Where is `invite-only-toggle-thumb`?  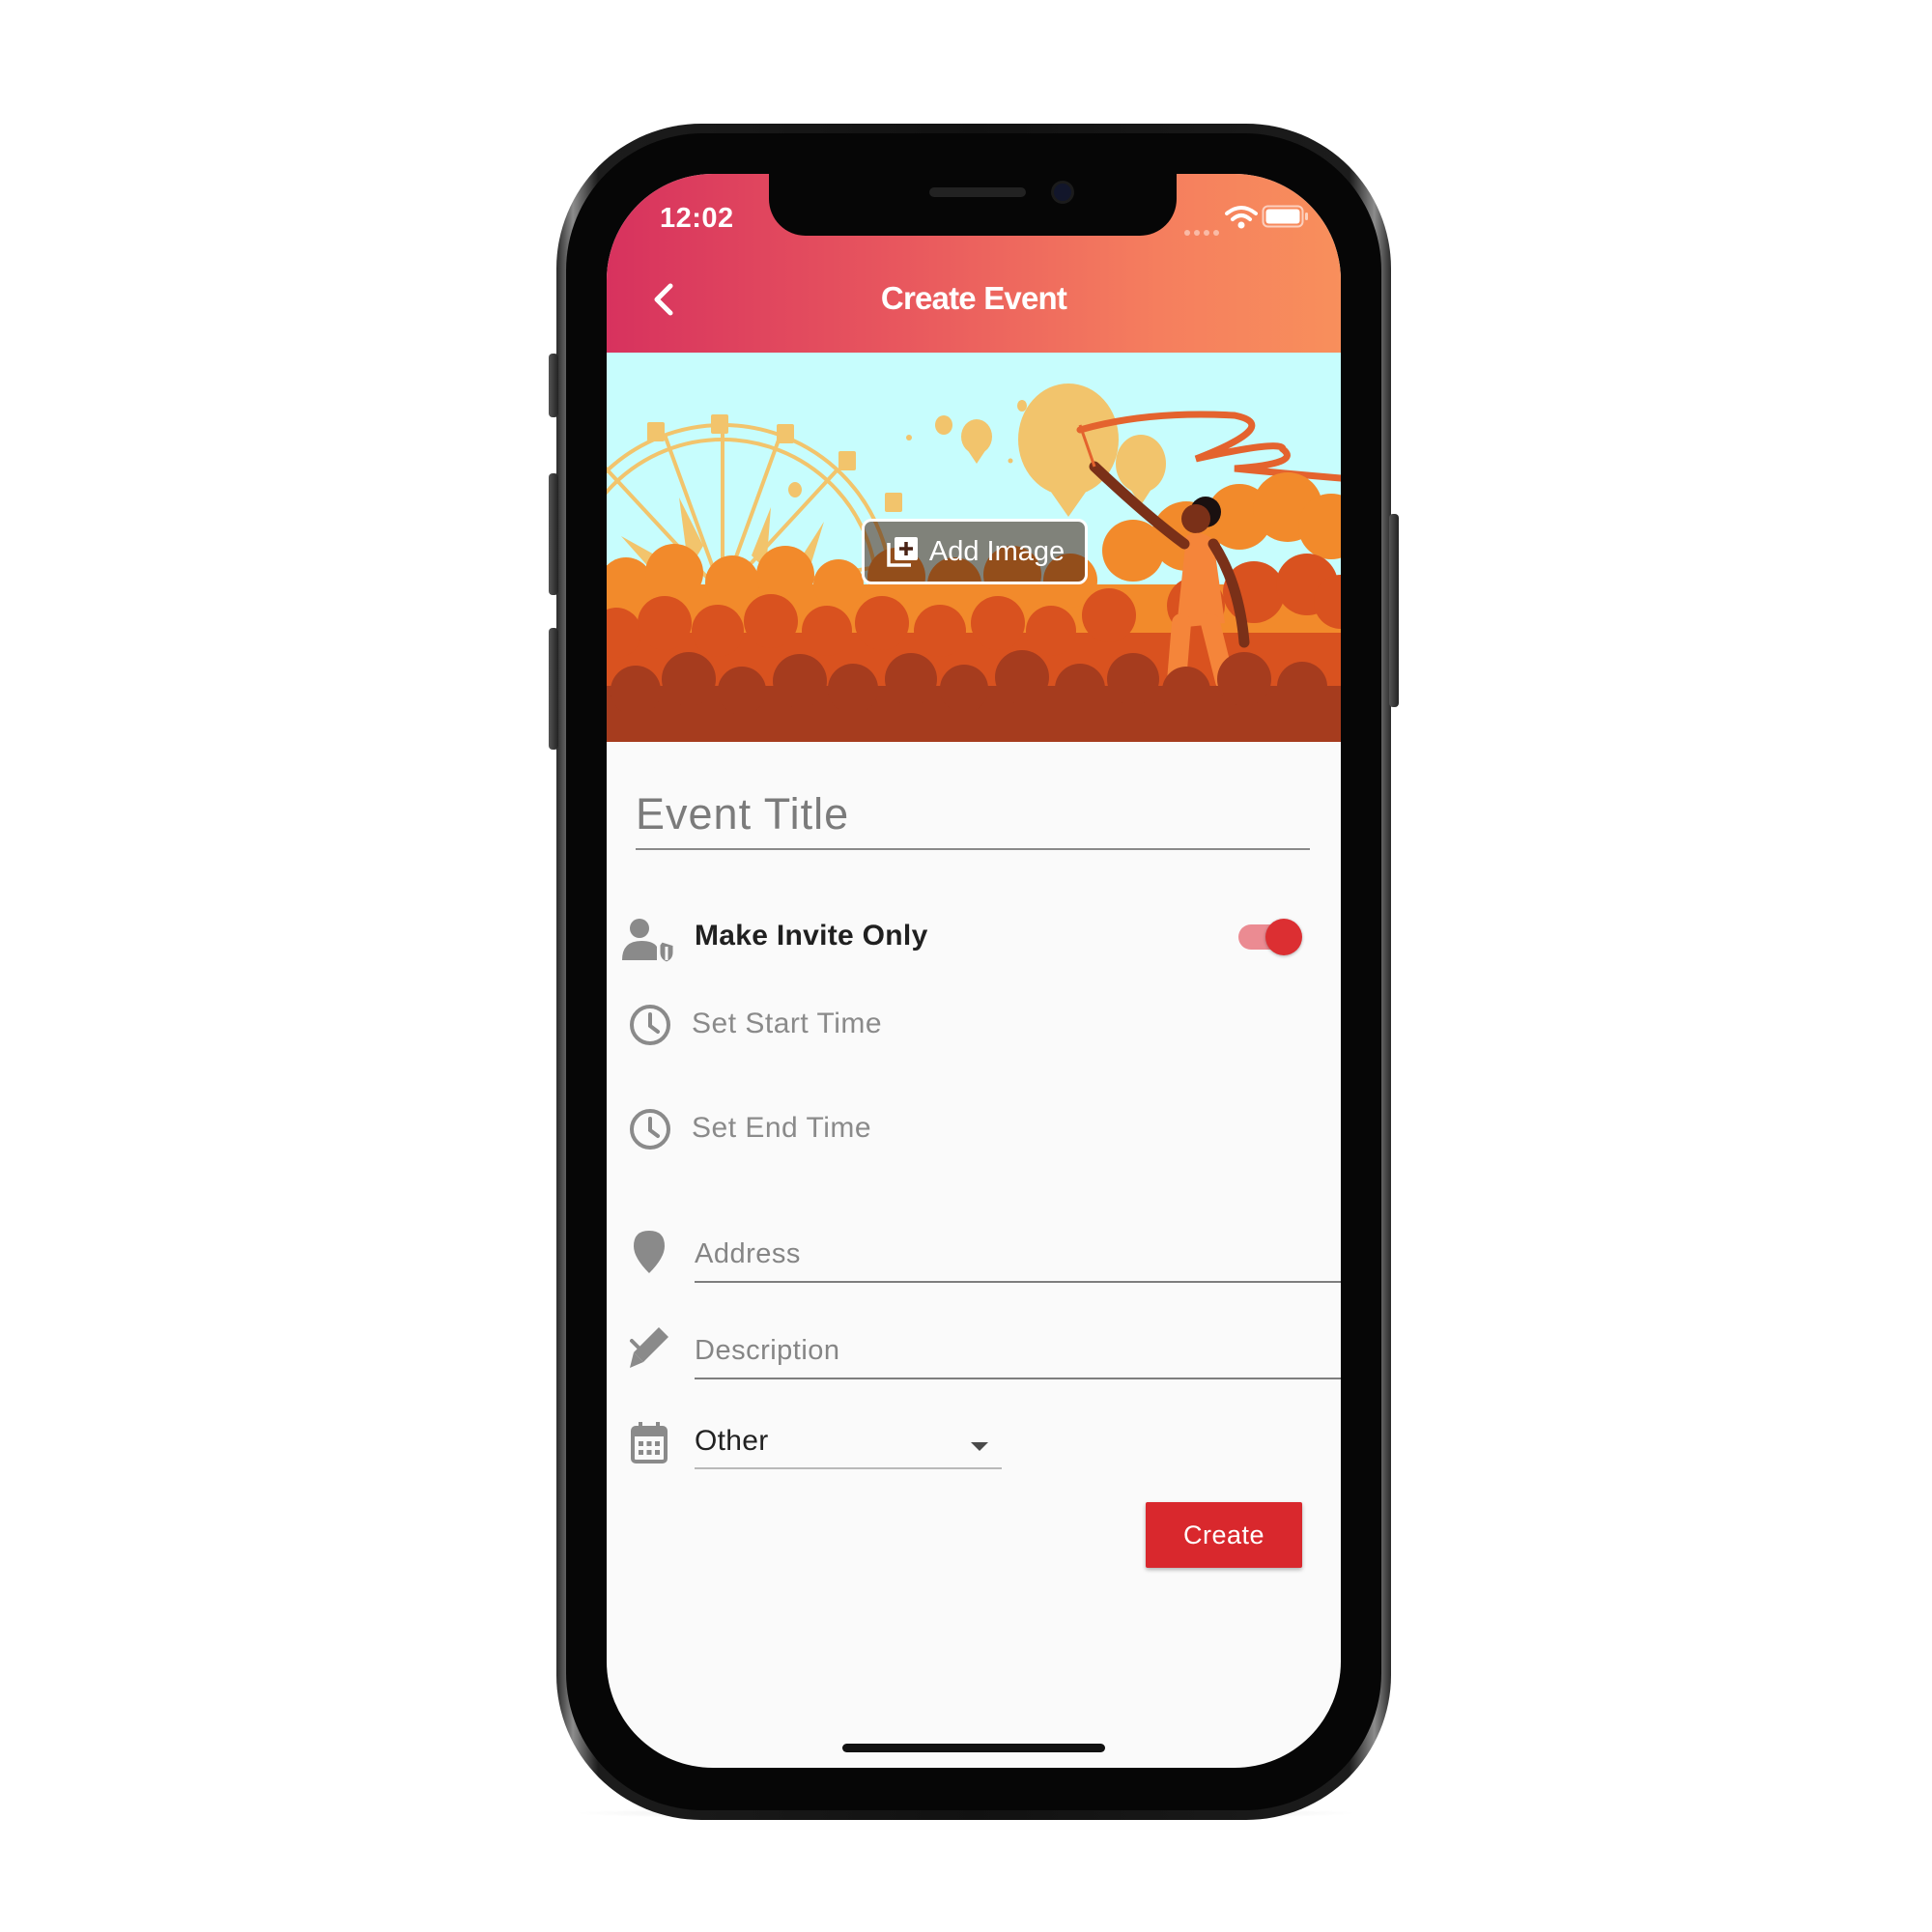
invite-only-toggle-thumb is located at coordinates (1283, 937).